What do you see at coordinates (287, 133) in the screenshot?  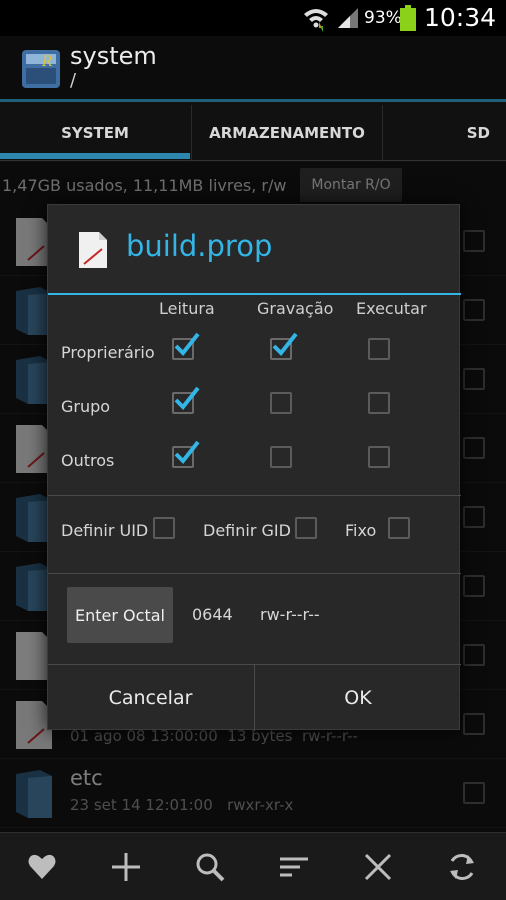 I see `tab-armazenamento: ARMAZENAMENTO` at bounding box center [287, 133].